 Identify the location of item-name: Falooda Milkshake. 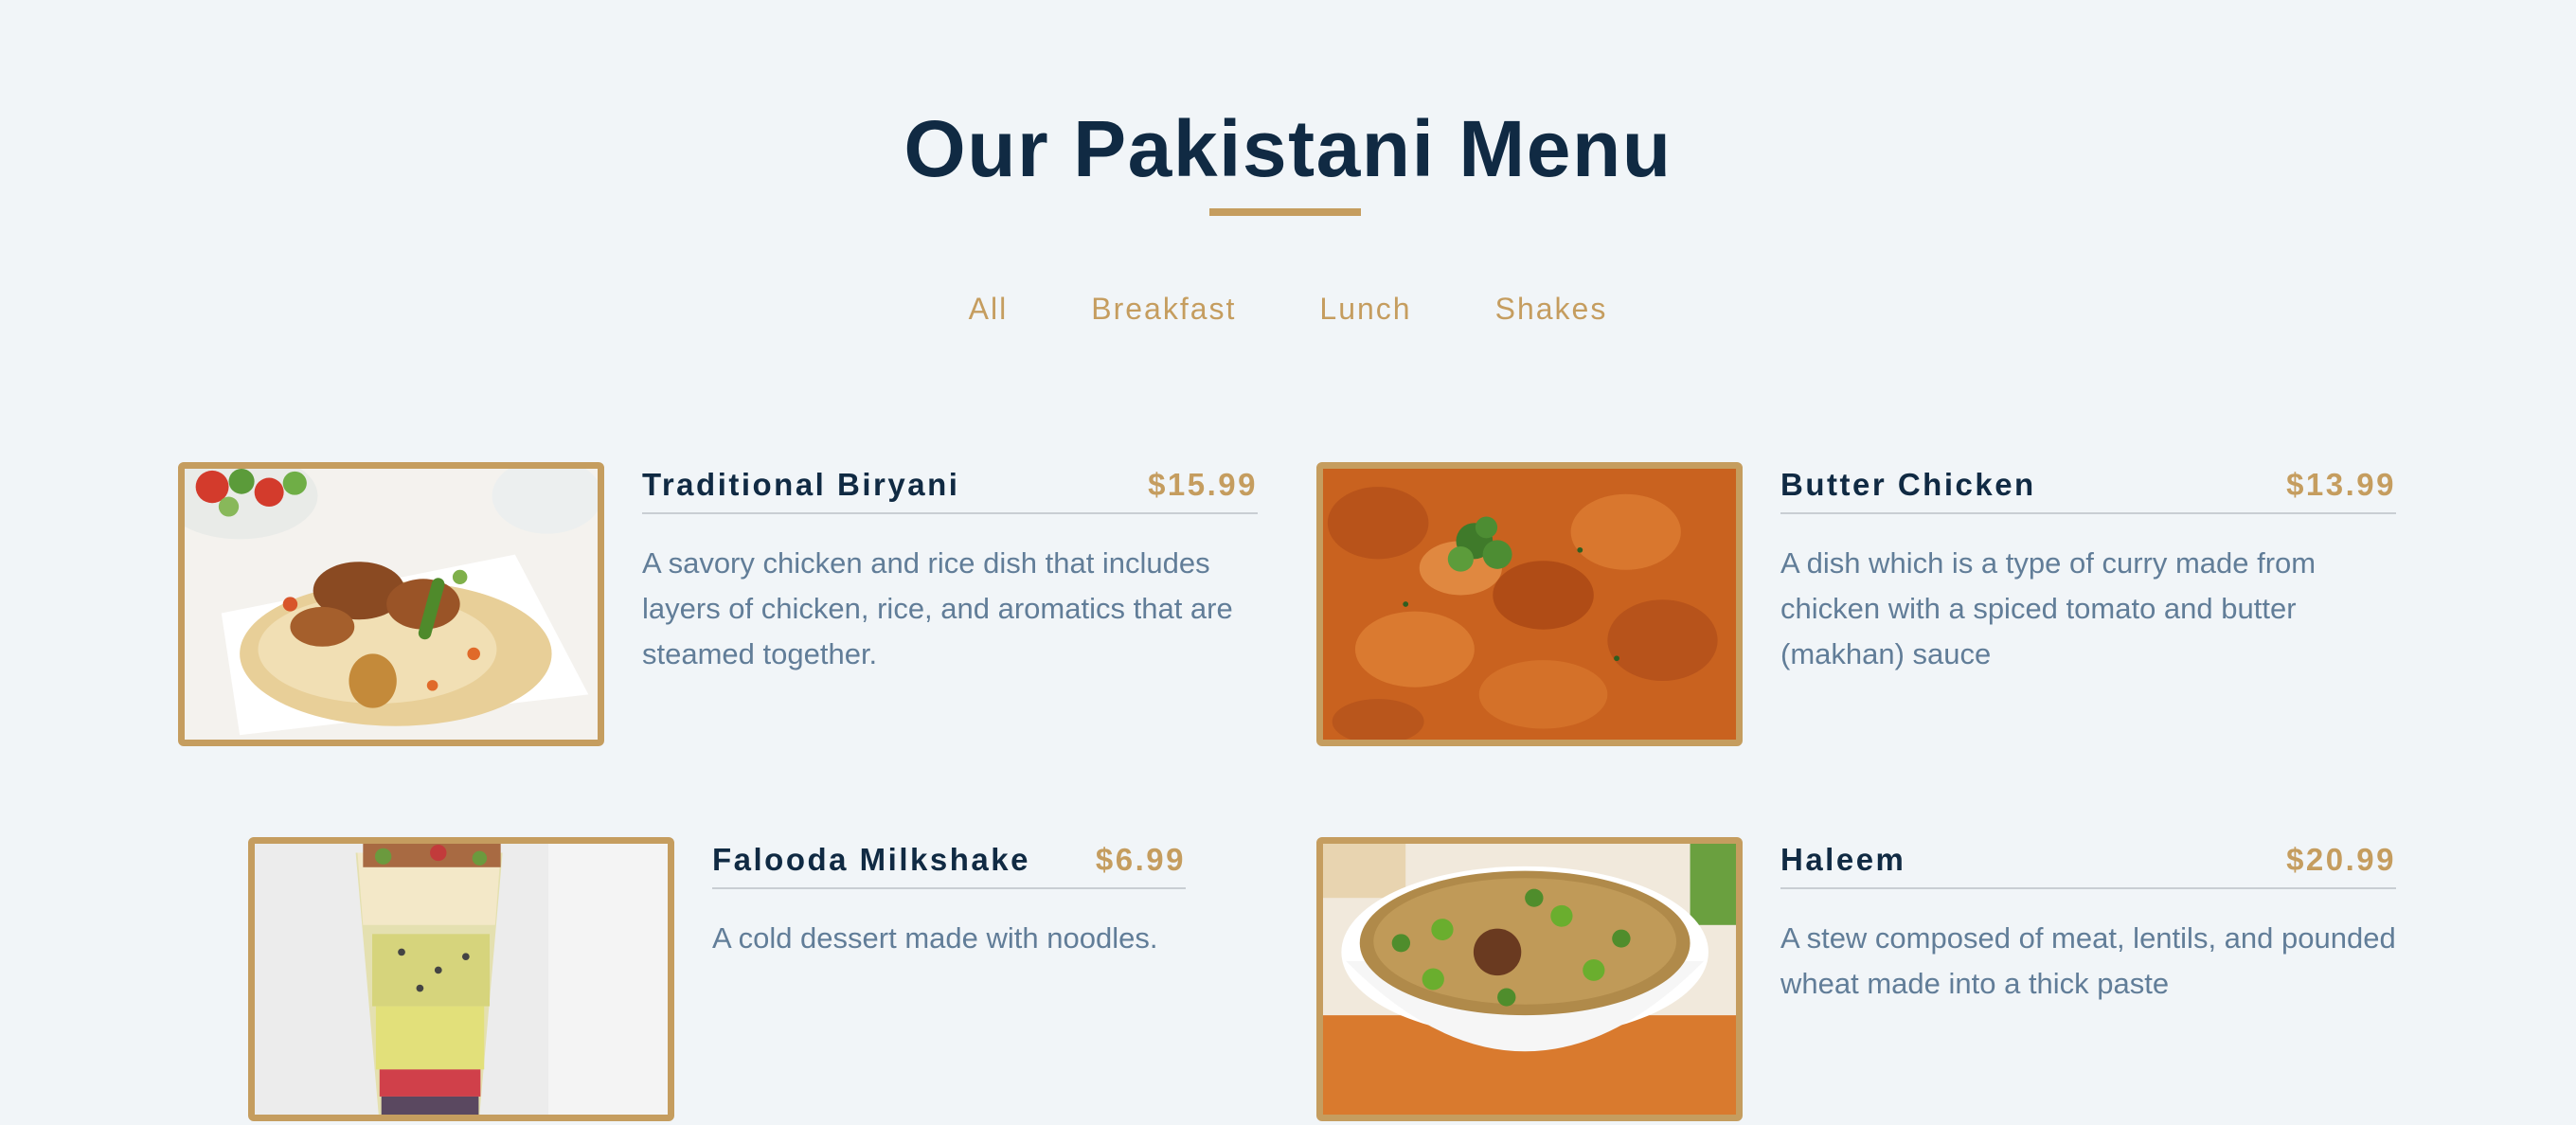
(871, 860).